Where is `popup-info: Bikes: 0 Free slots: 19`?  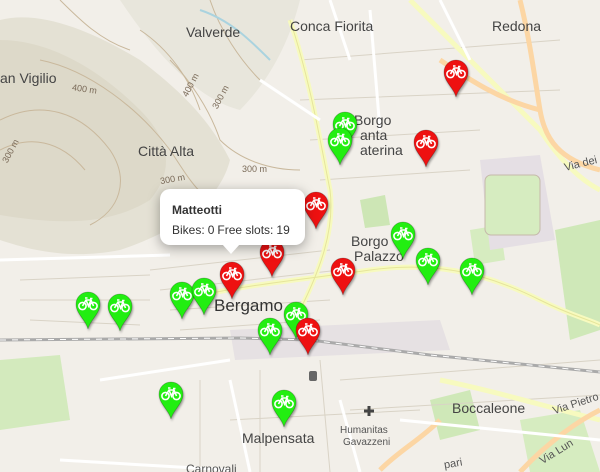
popup-info: Bikes: 0 Free slots: 19 is located at coordinates (232, 230).